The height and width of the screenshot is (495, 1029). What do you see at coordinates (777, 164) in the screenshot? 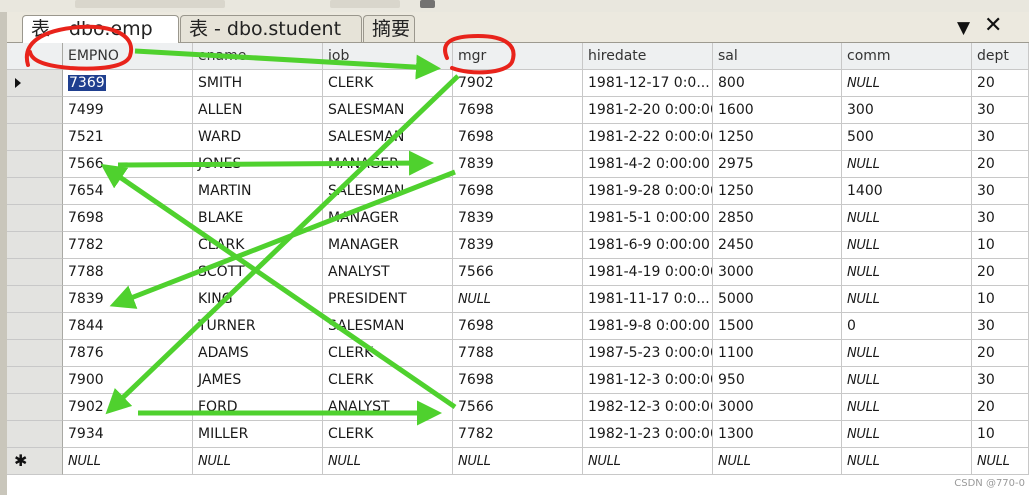
I see `cell-sal: 2975` at bounding box center [777, 164].